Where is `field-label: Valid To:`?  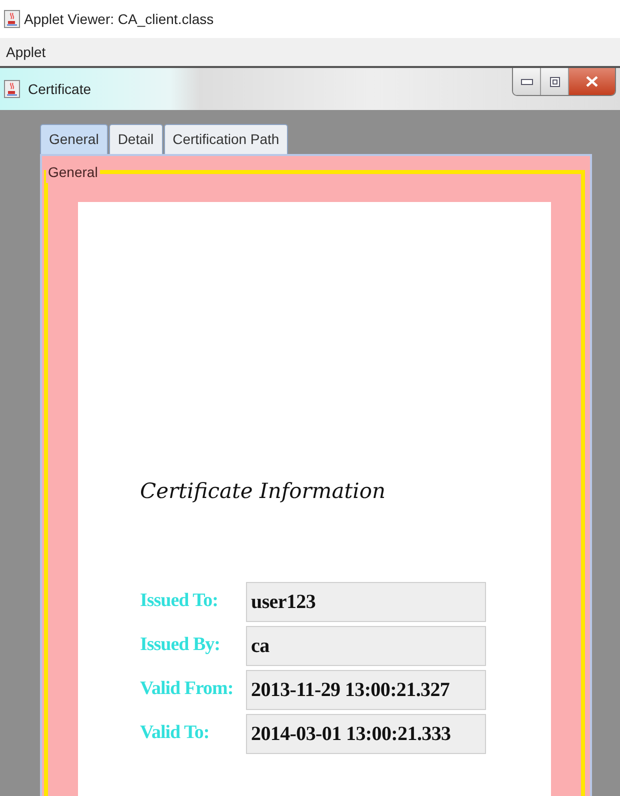 field-label: Valid To: is located at coordinates (175, 733).